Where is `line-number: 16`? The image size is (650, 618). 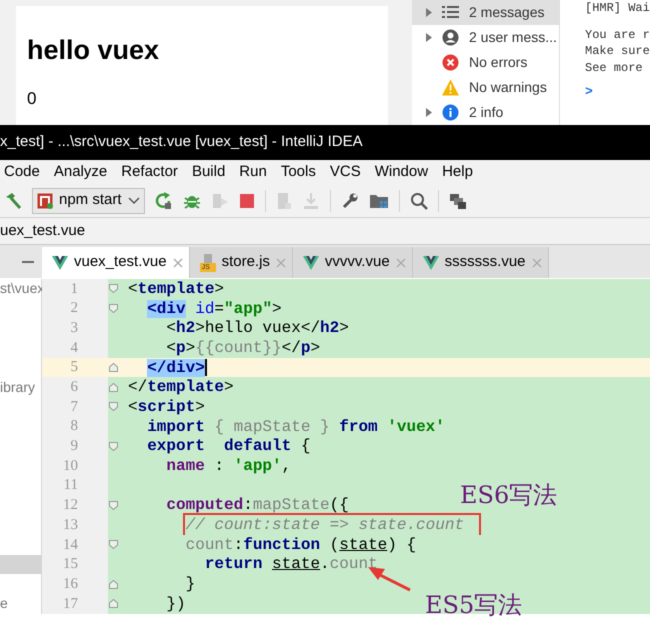
line-number: 16 is located at coordinates (70, 584).